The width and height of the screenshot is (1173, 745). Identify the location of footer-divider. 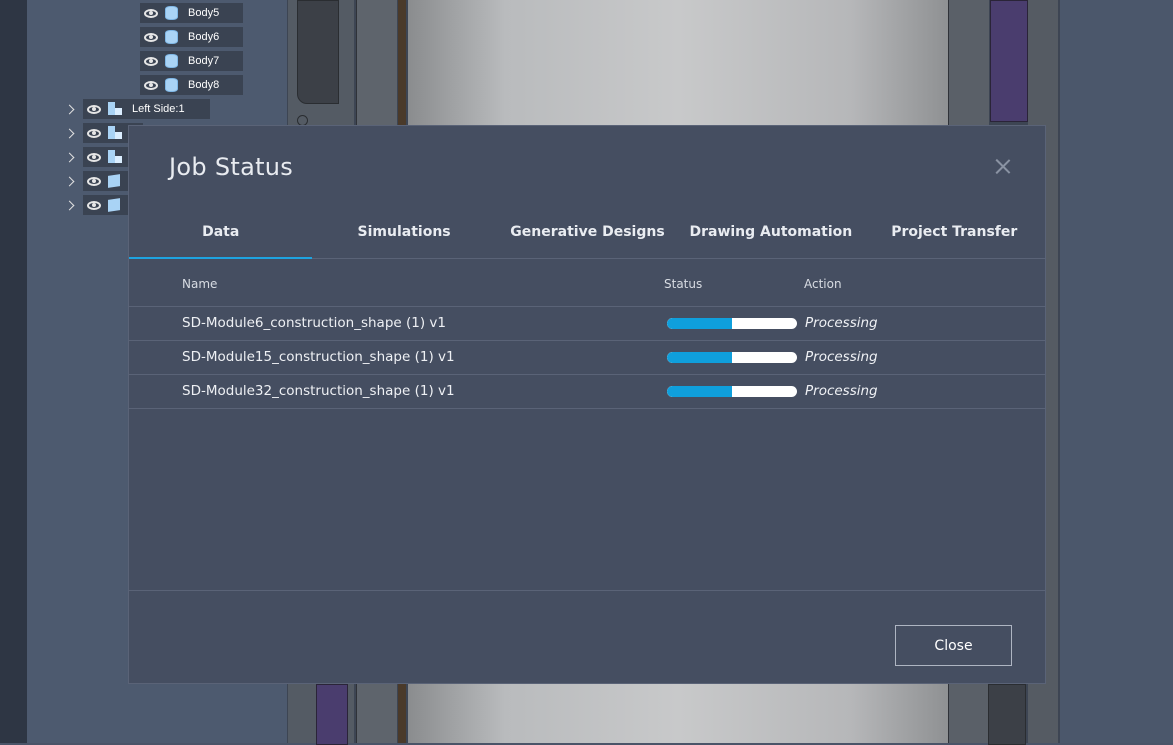
(587, 590).